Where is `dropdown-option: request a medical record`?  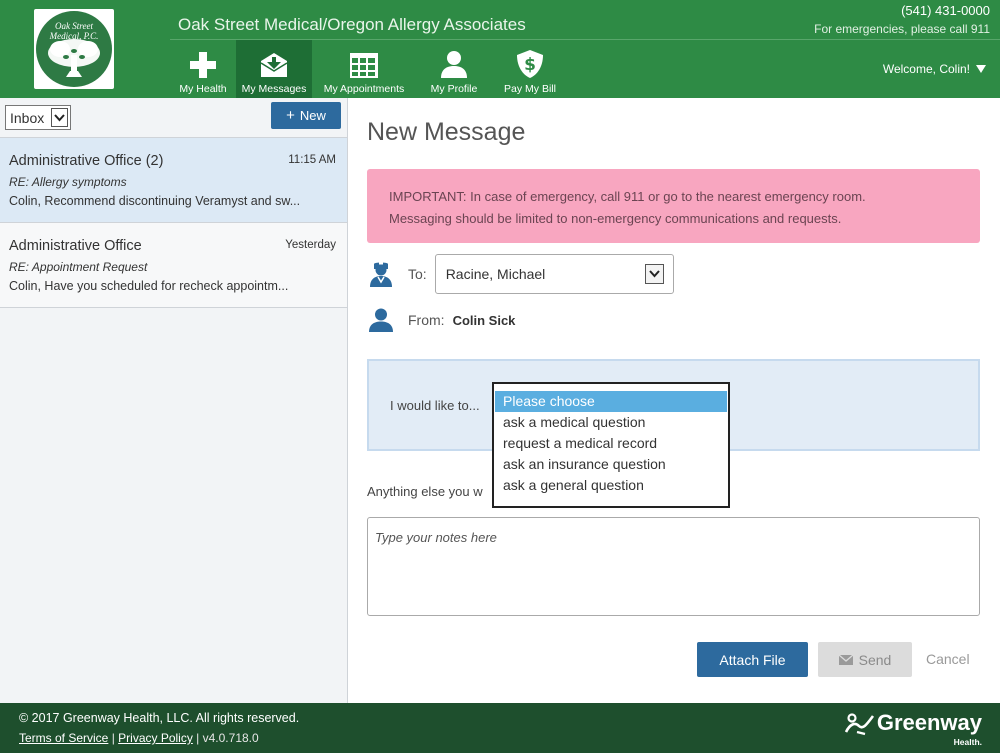
dropdown-option: request a medical record is located at coordinates (611, 443).